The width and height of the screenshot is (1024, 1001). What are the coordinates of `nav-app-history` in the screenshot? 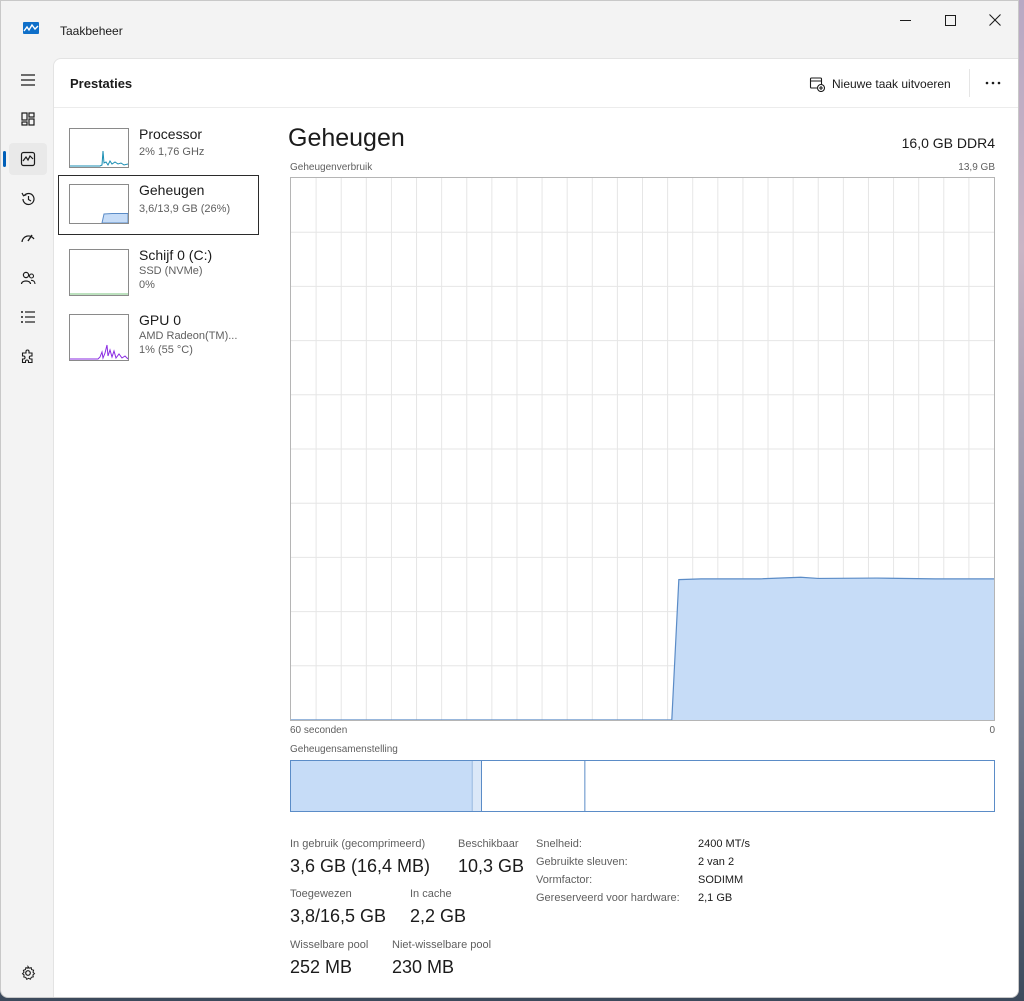 It's located at (28, 199).